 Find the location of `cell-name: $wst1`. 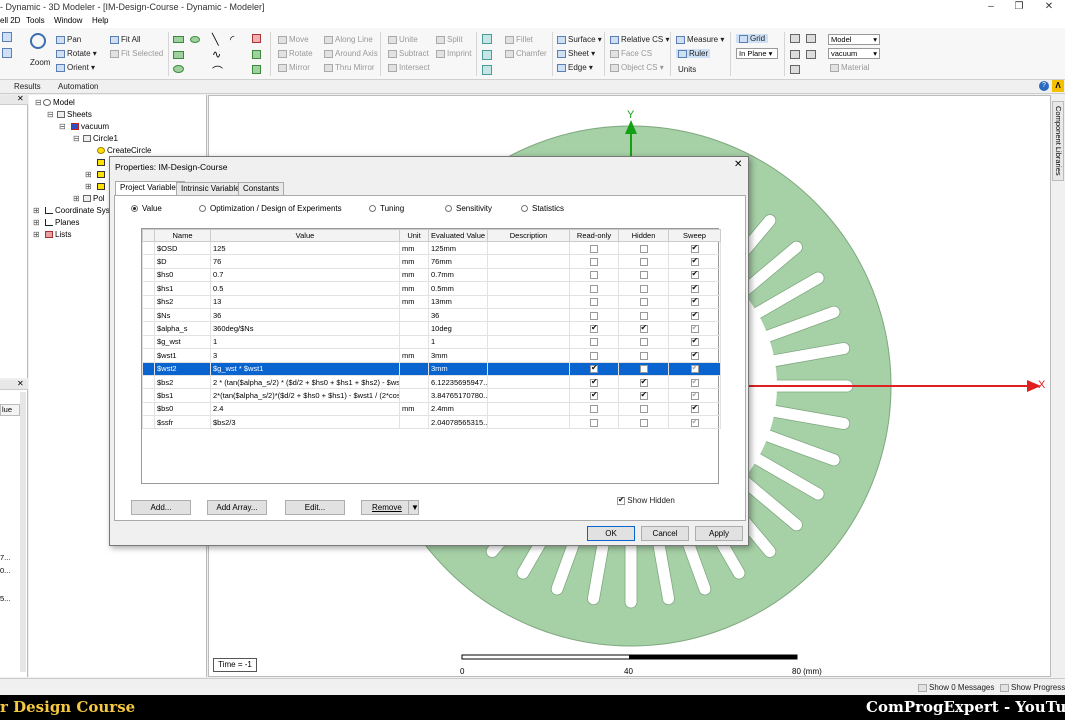

cell-name: $wst1 is located at coordinates (182, 355).